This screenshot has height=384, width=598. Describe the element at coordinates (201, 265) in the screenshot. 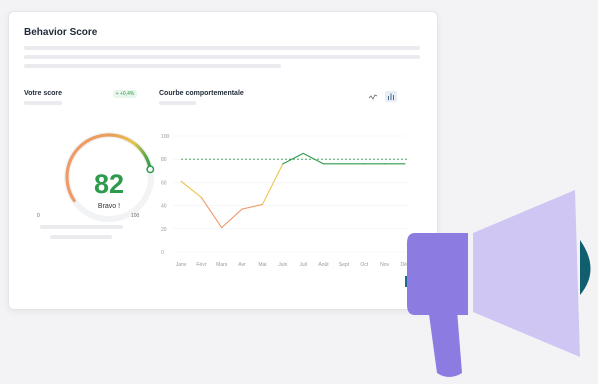

I see `x-tick-label: Févr` at that location.